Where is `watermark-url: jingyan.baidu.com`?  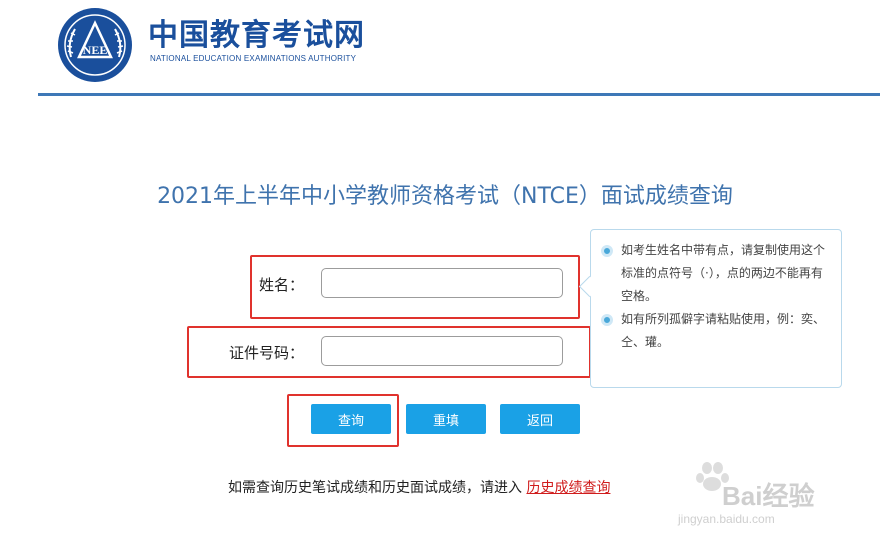 watermark-url: jingyan.baidu.com is located at coordinates (726, 519).